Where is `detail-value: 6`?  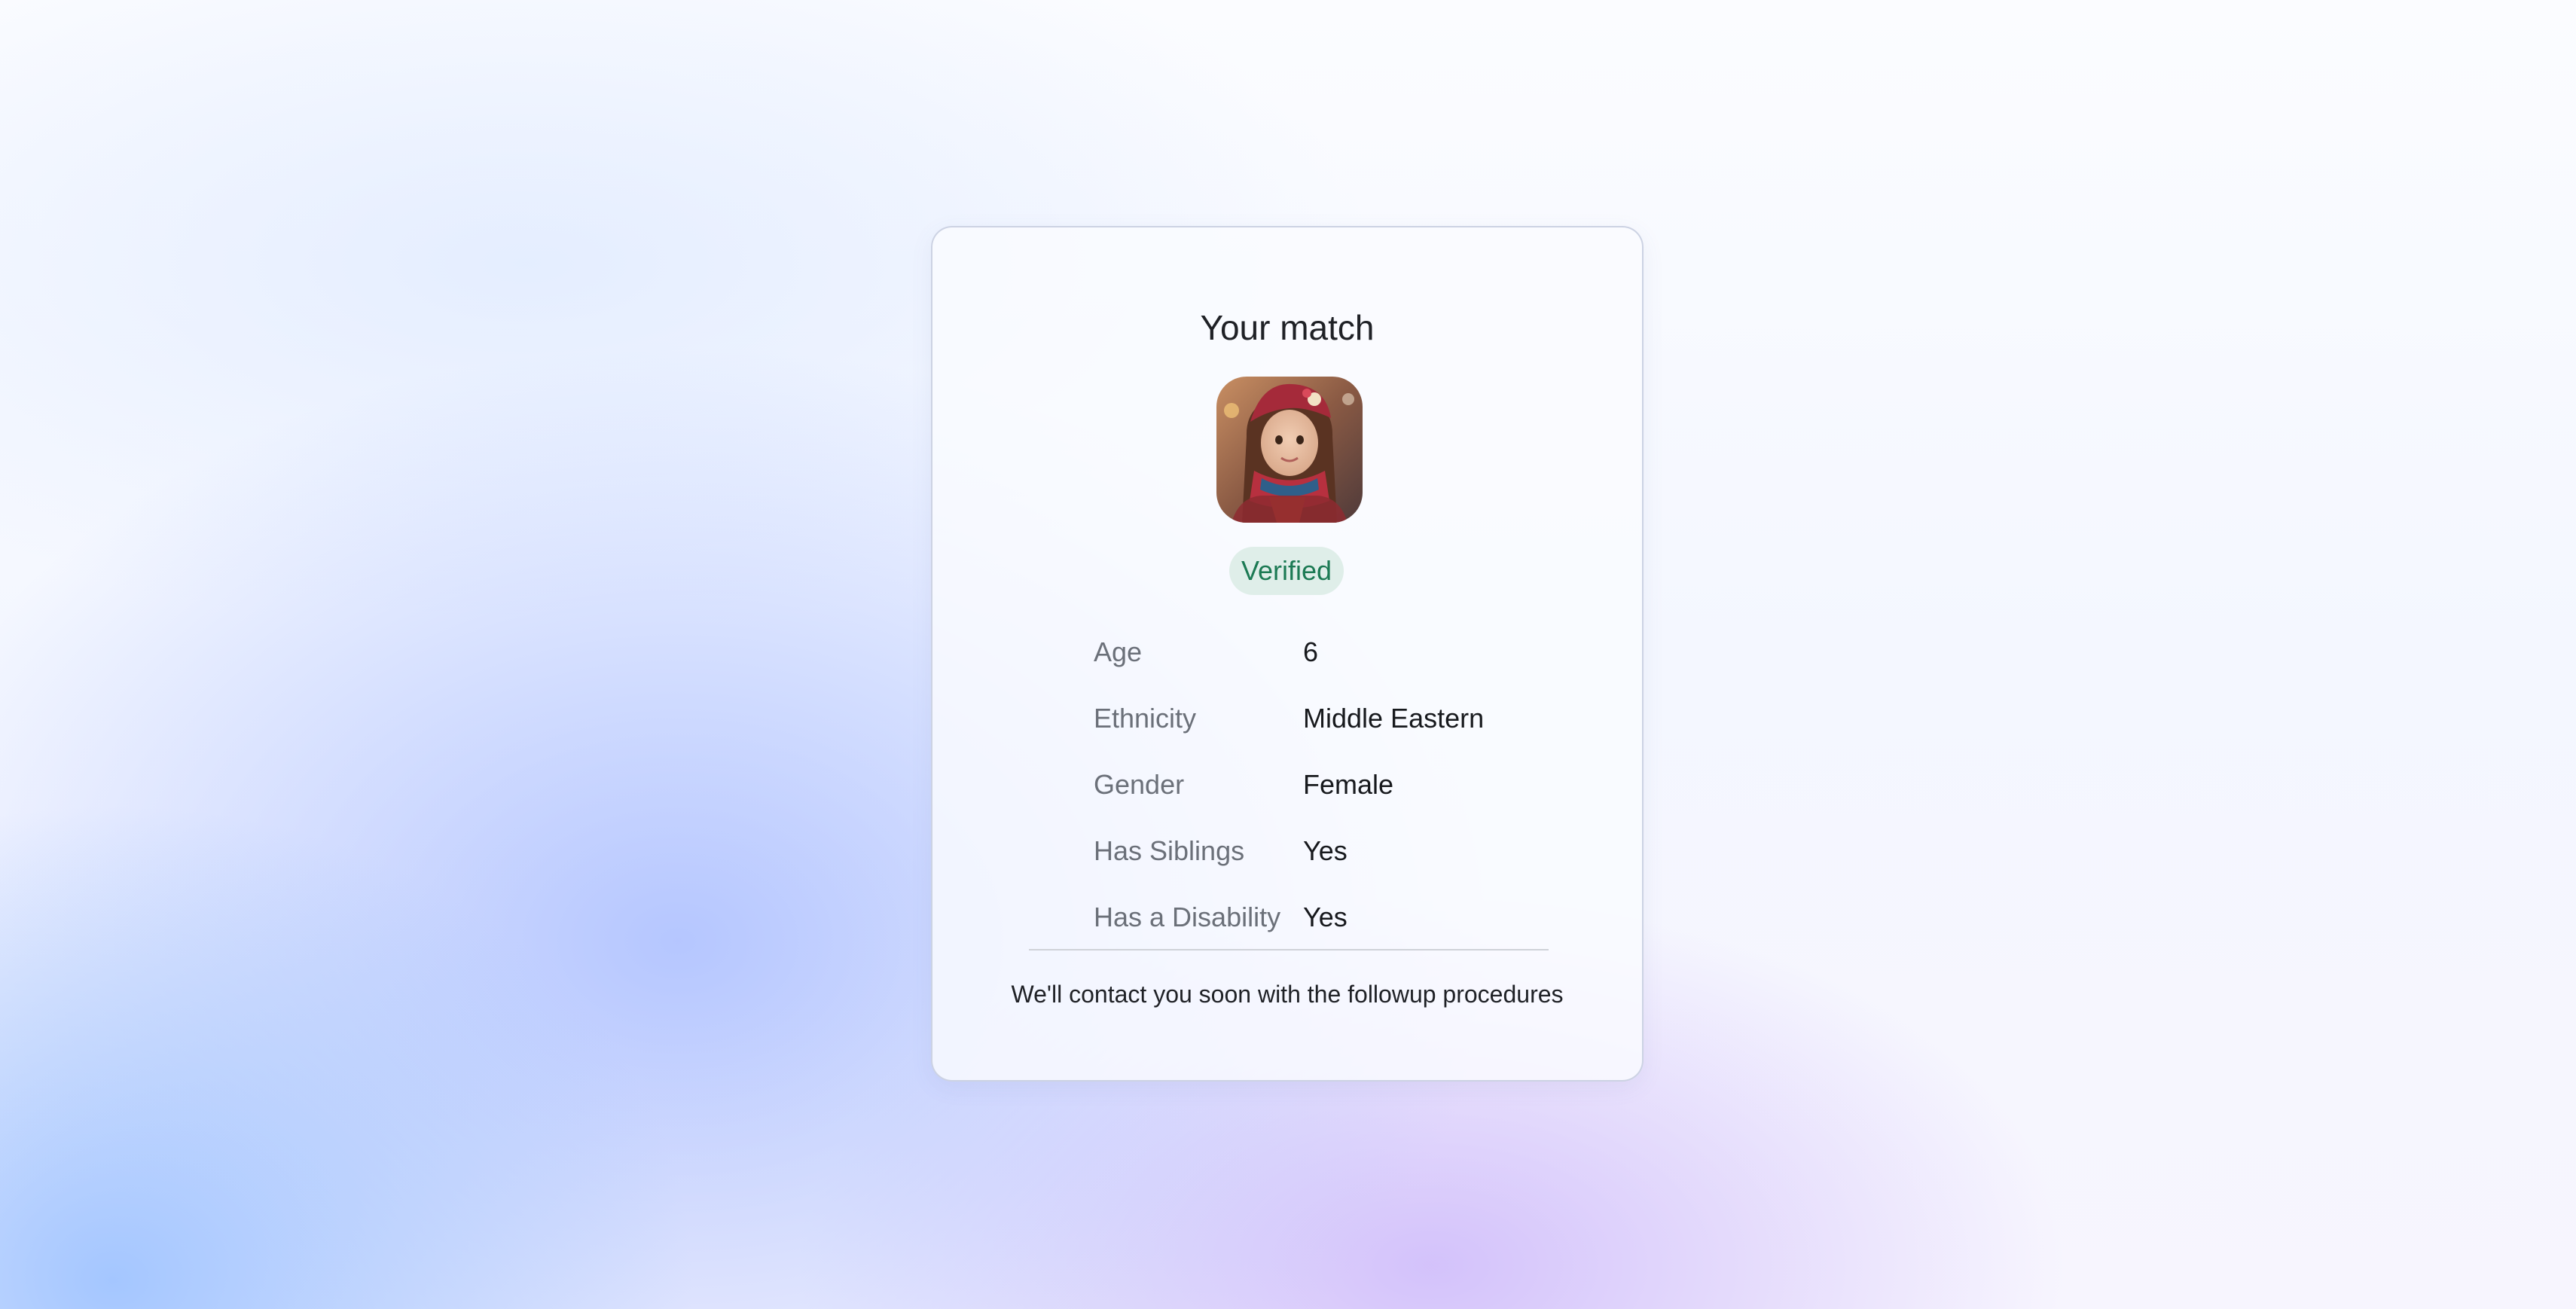
detail-value: 6 is located at coordinates (1311, 651).